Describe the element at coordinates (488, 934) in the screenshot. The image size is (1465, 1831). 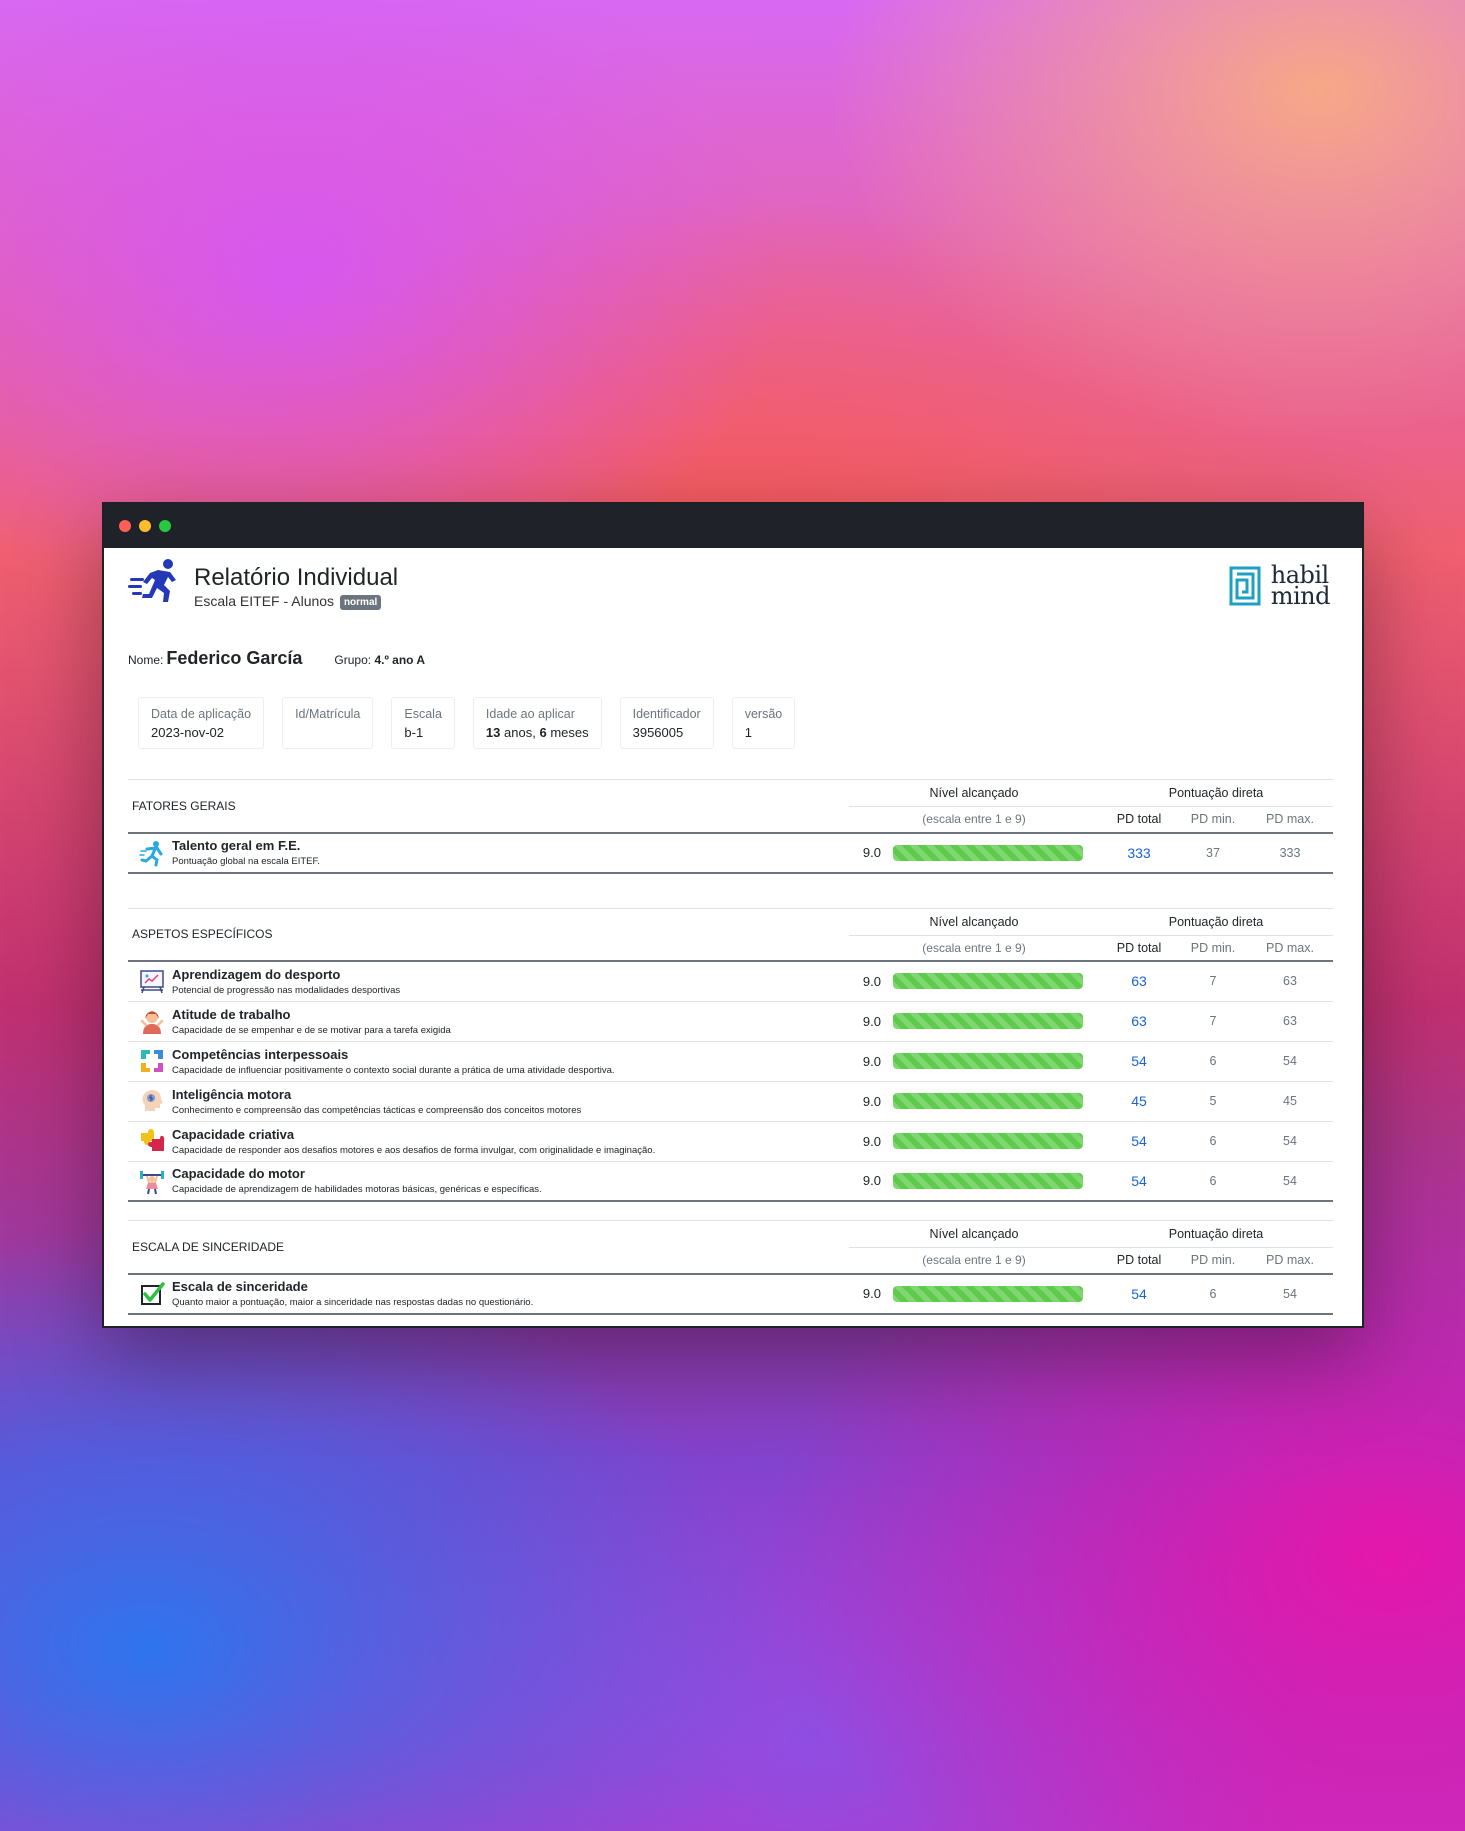
I see `section-title: ASPETOS ESPECÍFICOS` at that location.